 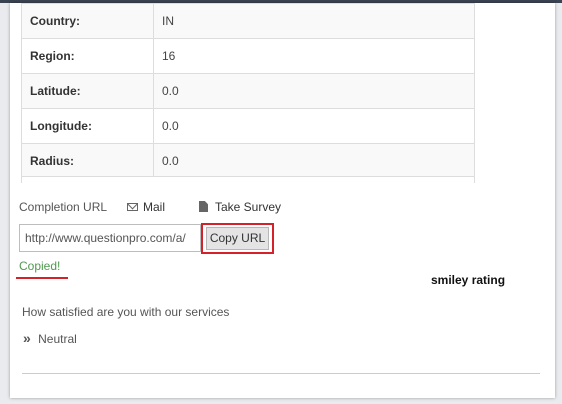 What do you see at coordinates (57, 339) in the screenshot?
I see `answer-text: Neutral` at bounding box center [57, 339].